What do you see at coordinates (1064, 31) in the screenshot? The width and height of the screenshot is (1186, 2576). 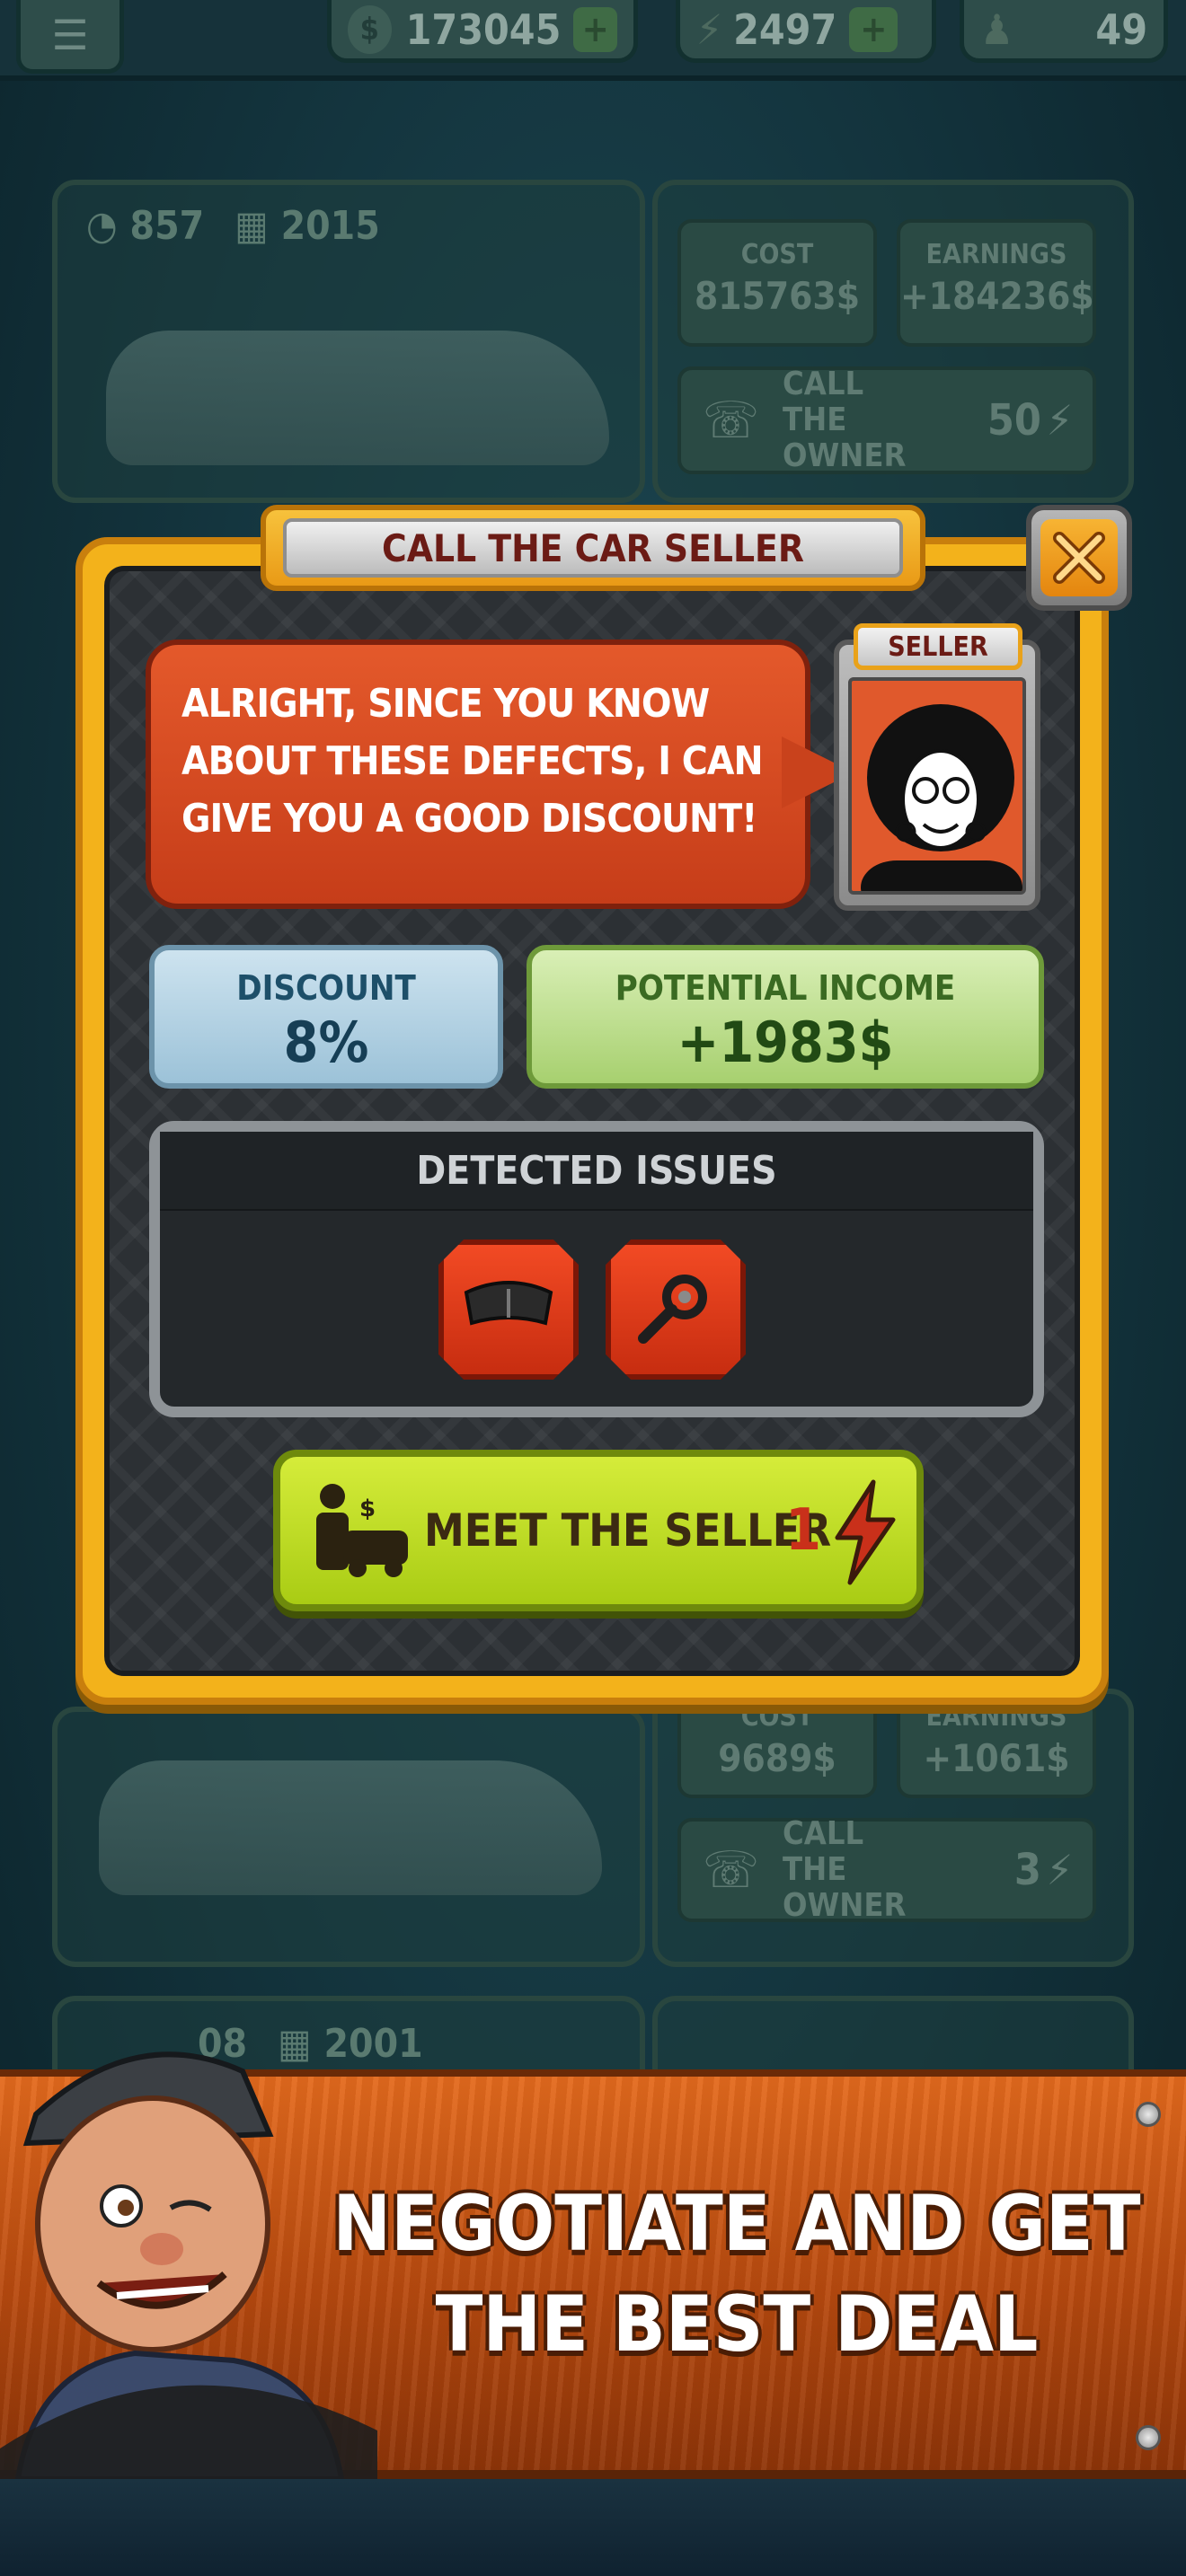 I see `zen-counter: ♟ 49` at bounding box center [1064, 31].